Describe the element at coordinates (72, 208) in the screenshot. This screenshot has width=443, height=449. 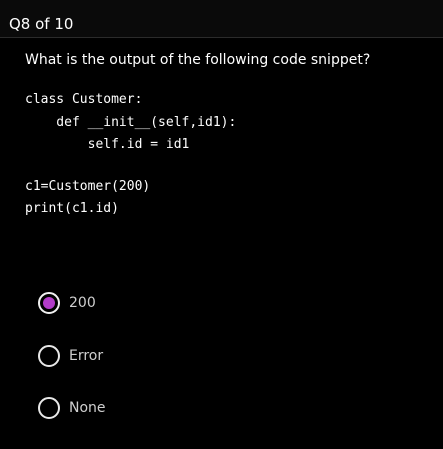
I see `code-line: print(c1.id)` at that location.